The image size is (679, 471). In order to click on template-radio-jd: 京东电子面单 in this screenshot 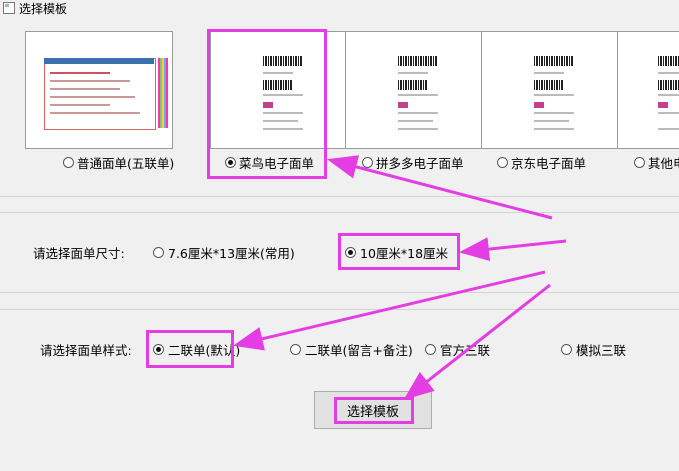, I will do `click(541, 162)`.